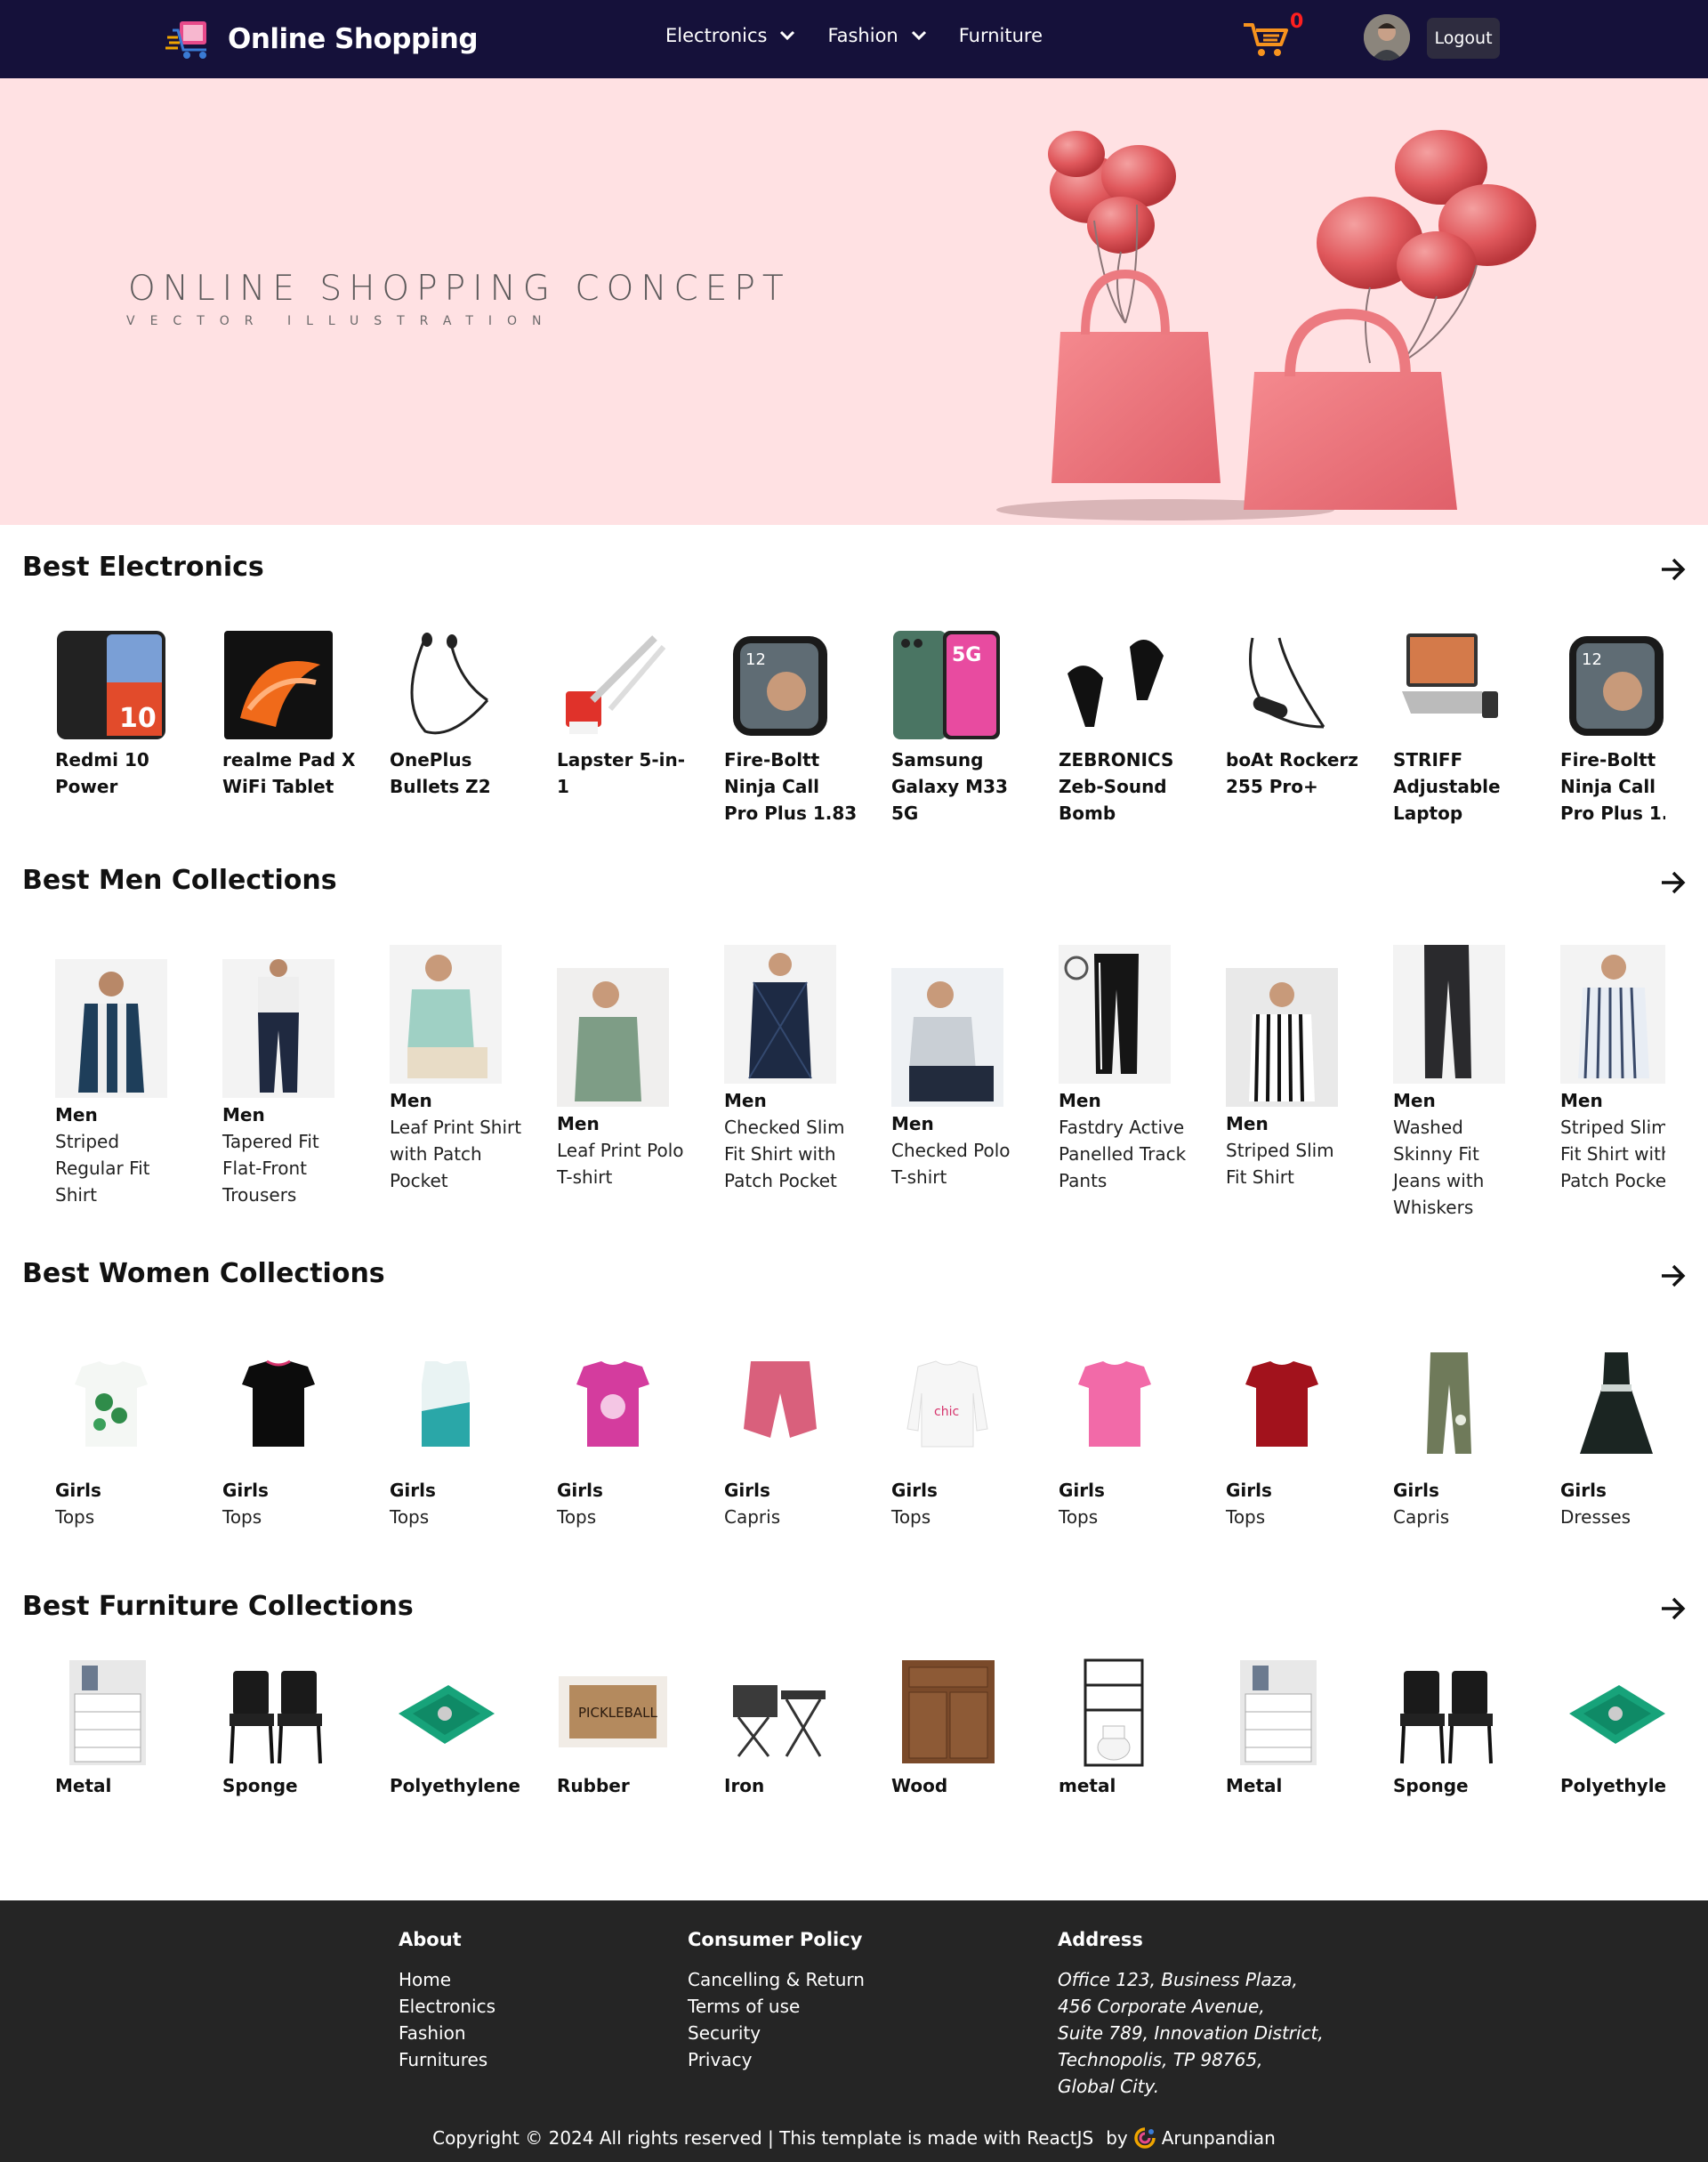 This screenshot has height=2162, width=1708. I want to click on product-name: Lapster 5-in-1, so click(621, 773).